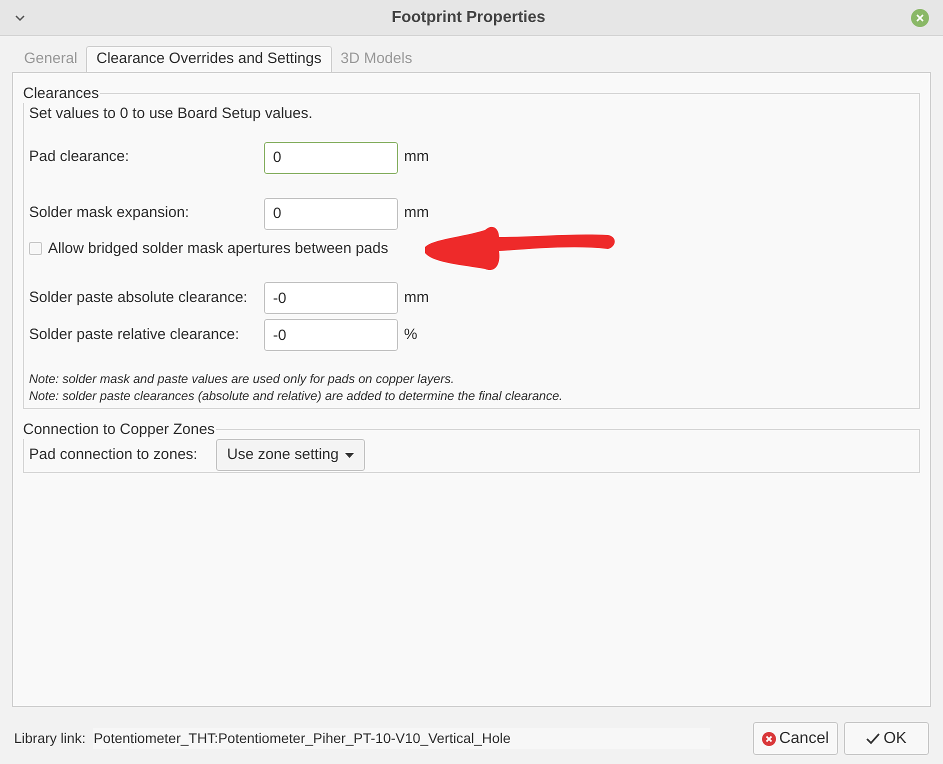 This screenshot has height=764, width=943. I want to click on group-title: Connection to Copper Zones, so click(119, 430).